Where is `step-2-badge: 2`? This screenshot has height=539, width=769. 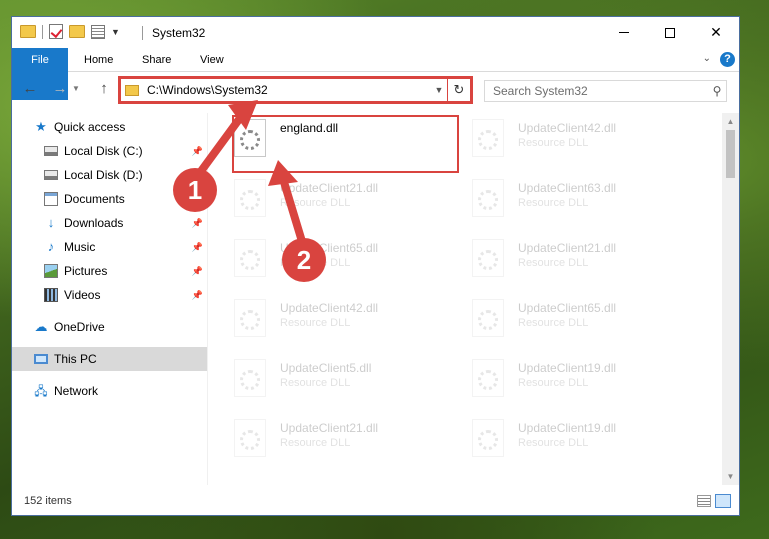 step-2-badge: 2 is located at coordinates (304, 260).